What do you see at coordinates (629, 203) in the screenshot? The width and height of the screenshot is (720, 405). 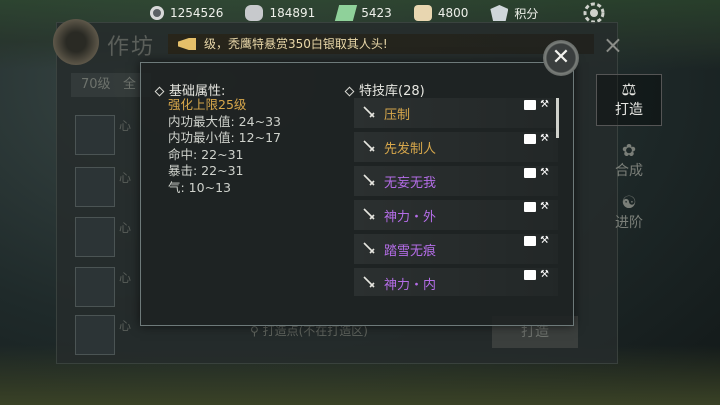 I see `advance-icon: ☯` at bounding box center [629, 203].